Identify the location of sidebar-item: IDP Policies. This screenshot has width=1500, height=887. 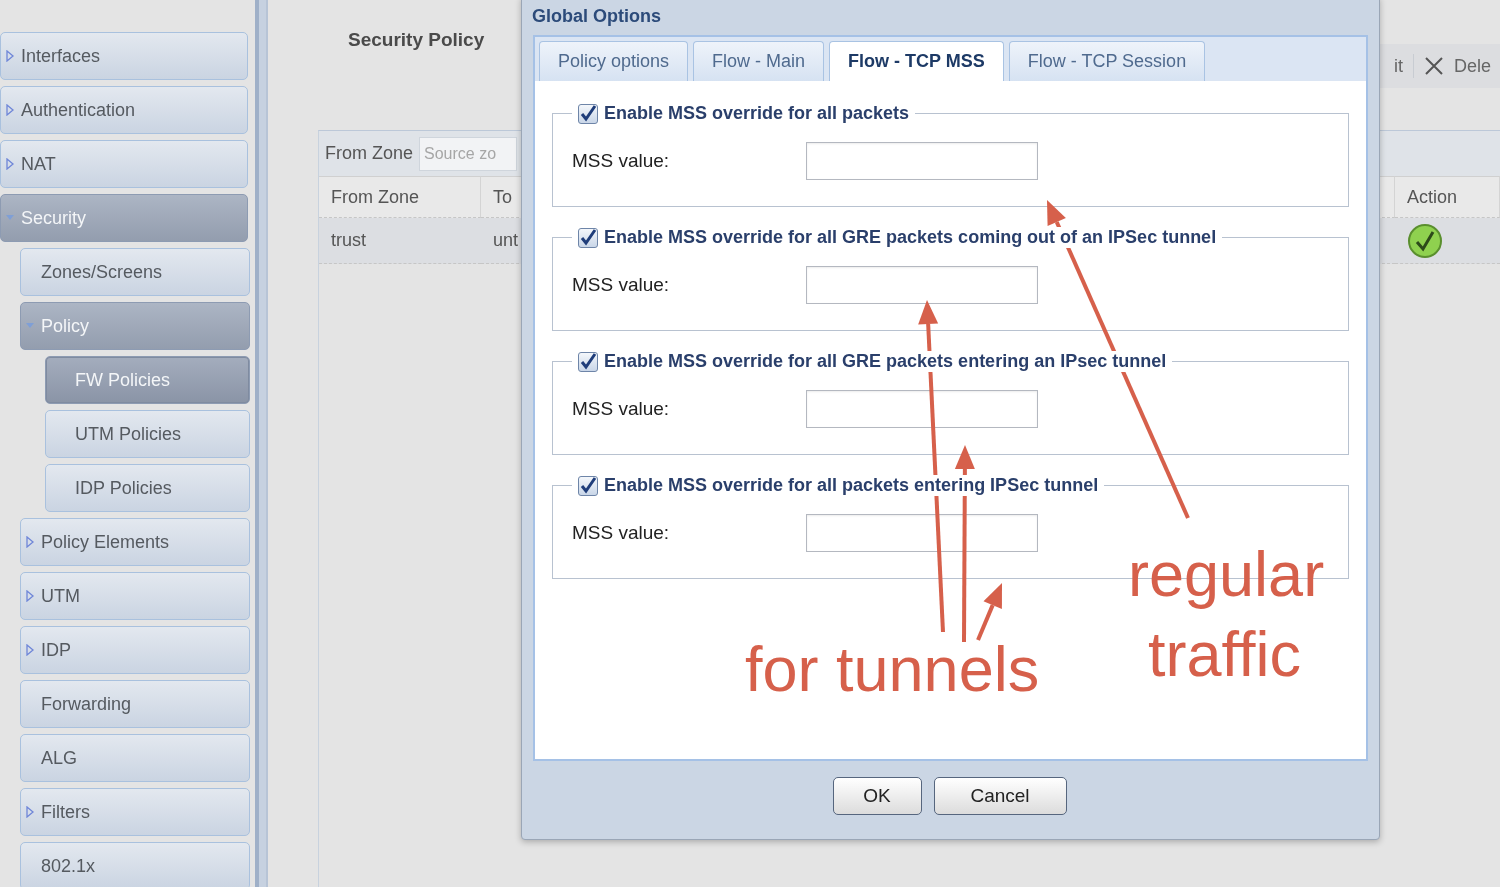
(147, 488).